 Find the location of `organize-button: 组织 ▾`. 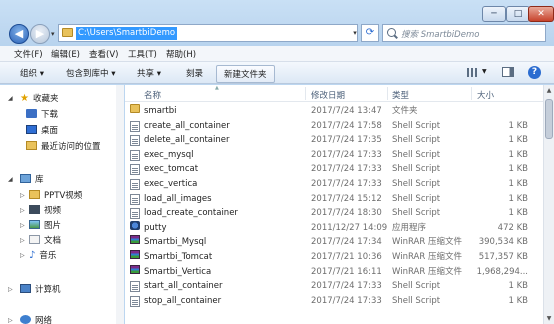

organize-button: 组织 ▾ is located at coordinates (32, 73).